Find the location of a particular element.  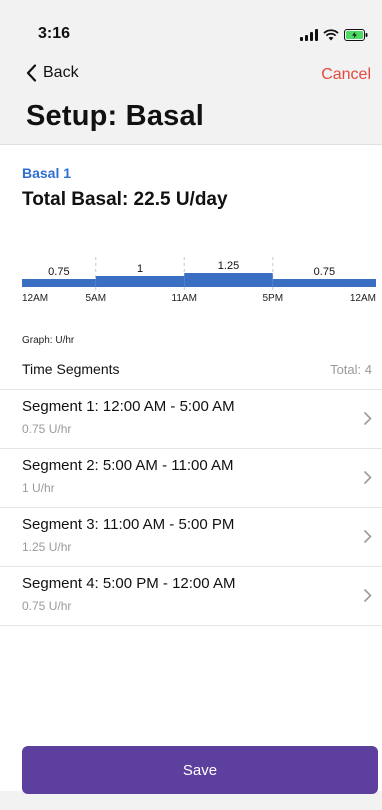

graph-bar-label: 1.25 is located at coordinates (228, 266).